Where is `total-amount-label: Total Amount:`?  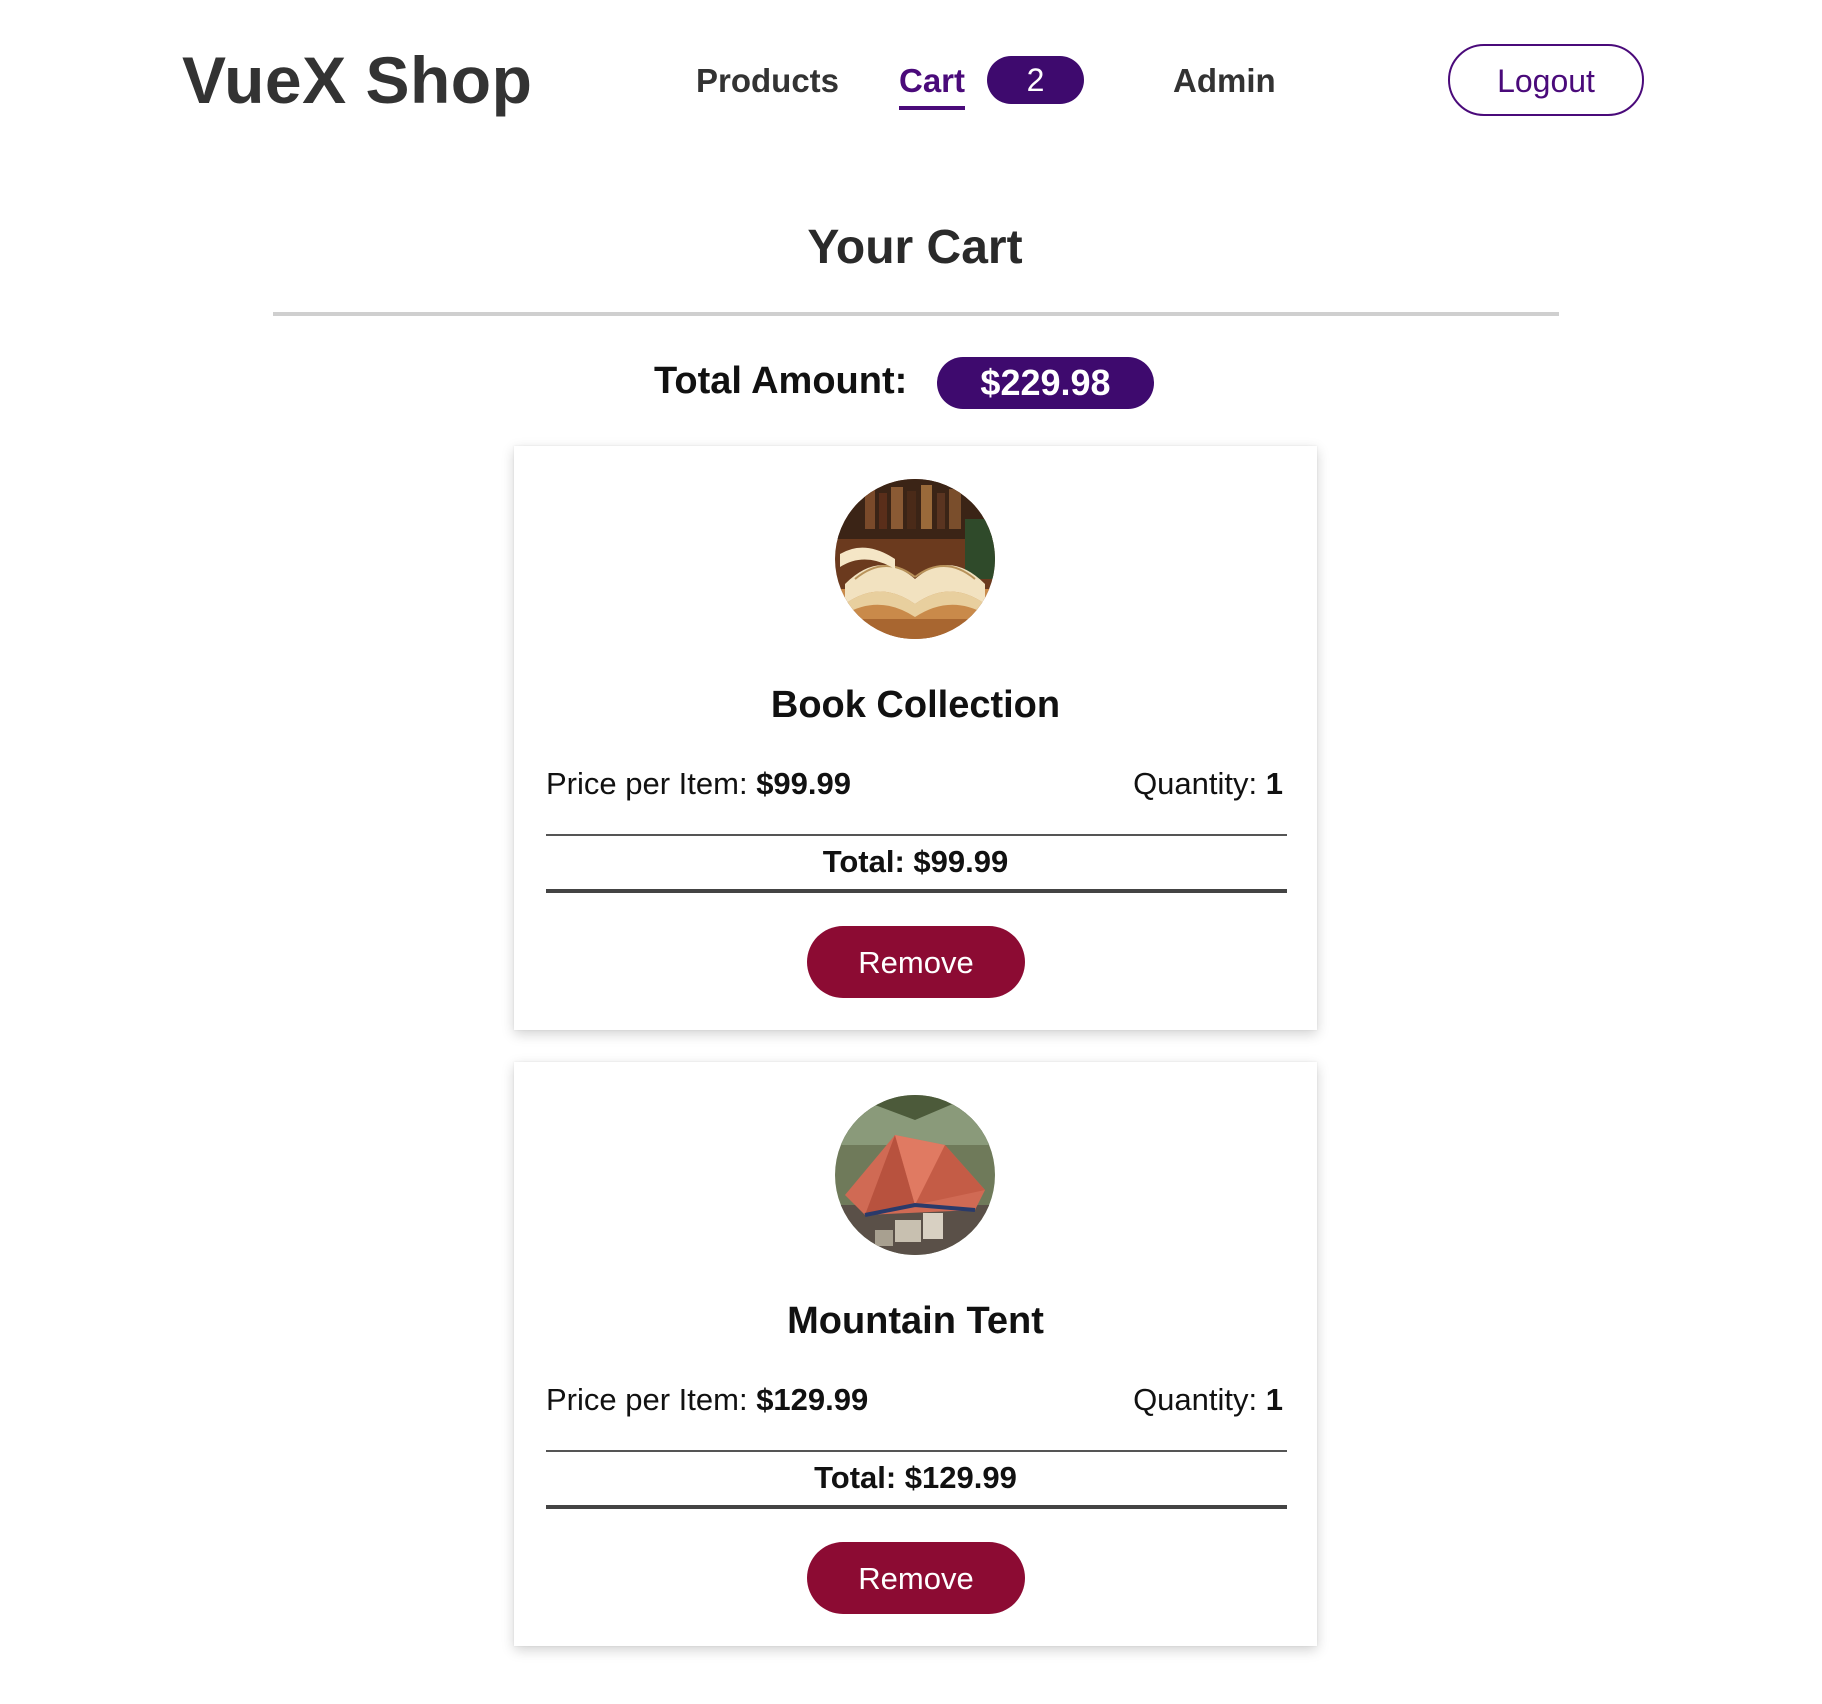
total-amount-label: Total Amount: is located at coordinates (781, 381).